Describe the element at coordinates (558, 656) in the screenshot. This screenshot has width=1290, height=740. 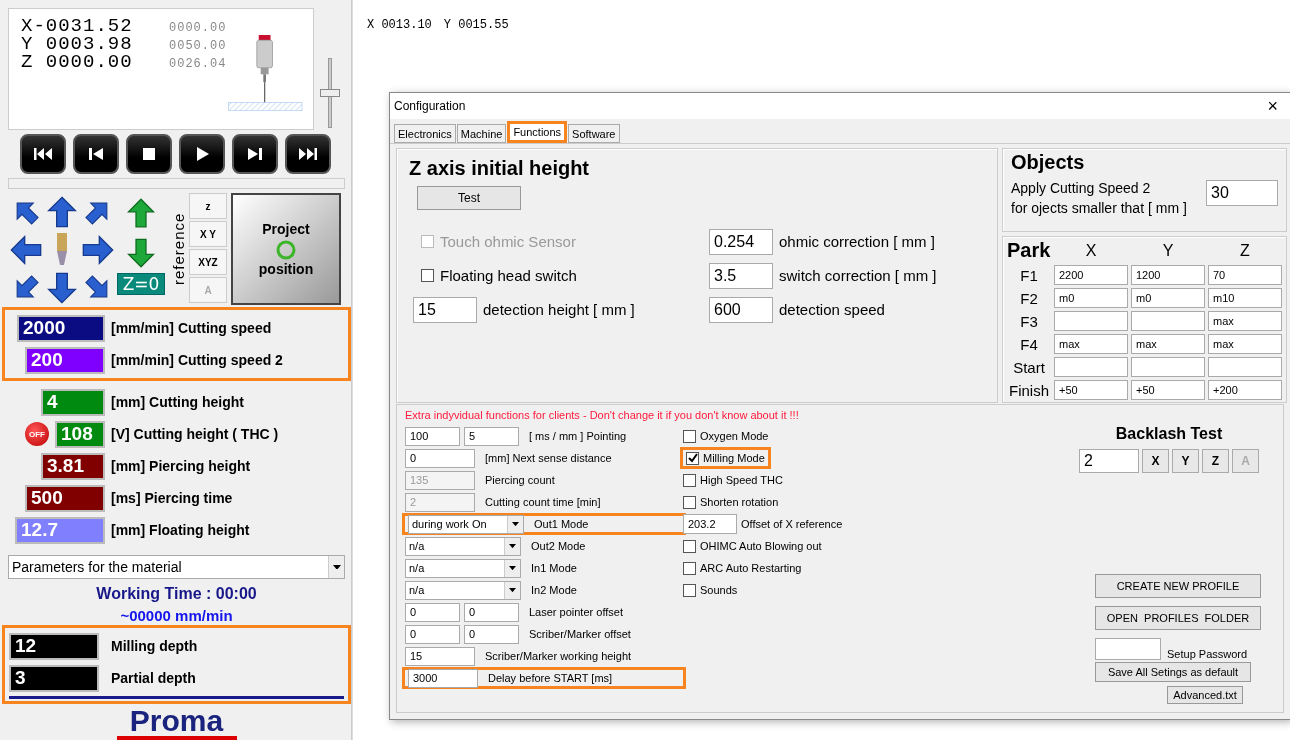
I see `field-label: Scriber/Marker working height` at that location.